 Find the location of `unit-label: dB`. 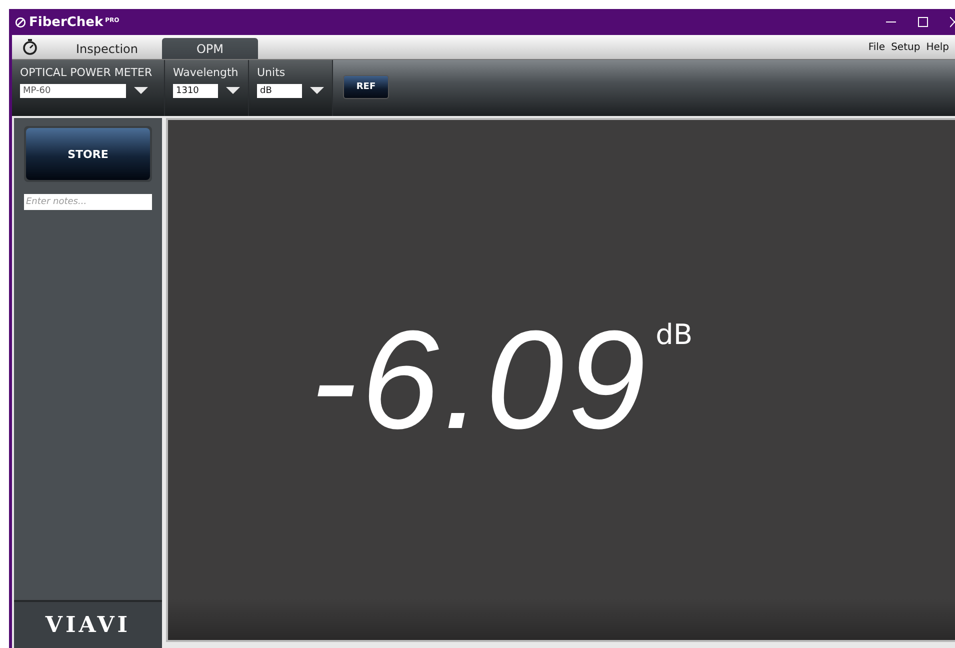

unit-label: dB is located at coordinates (674, 334).